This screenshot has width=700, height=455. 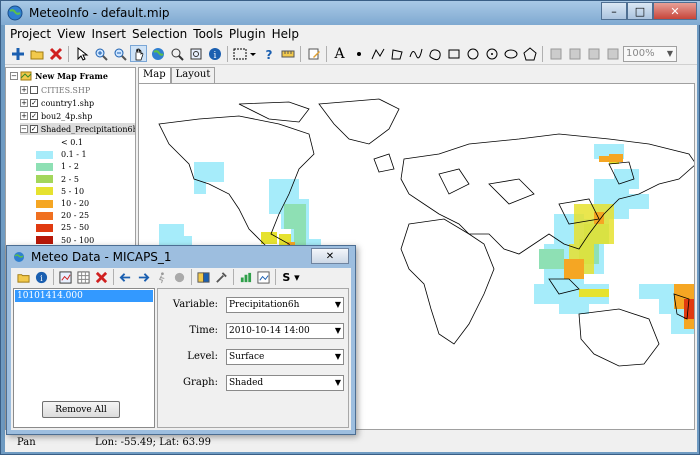 I want to click on script-dropdown-icon: S ▾, so click(x=291, y=277).